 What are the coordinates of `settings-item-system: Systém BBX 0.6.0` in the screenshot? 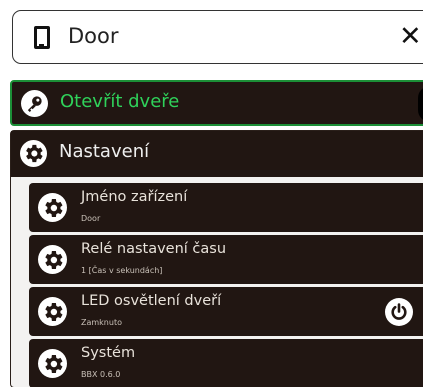 It's located at (226, 363).